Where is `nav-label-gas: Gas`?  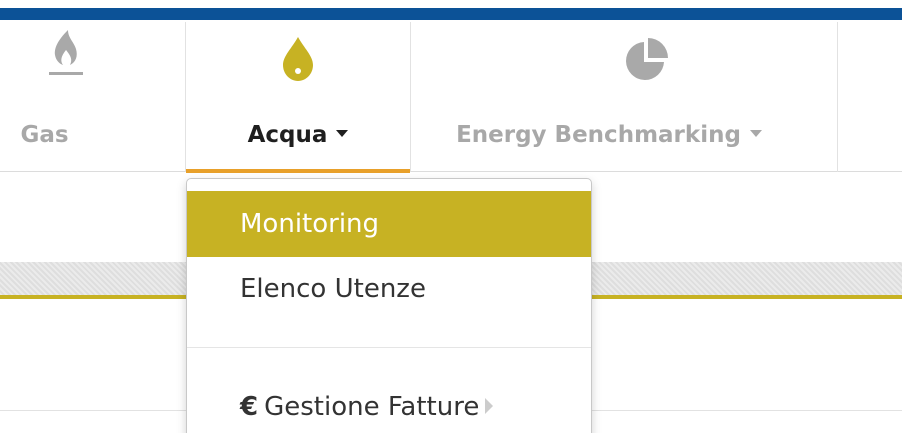 nav-label-gas: Gas is located at coordinates (44, 135).